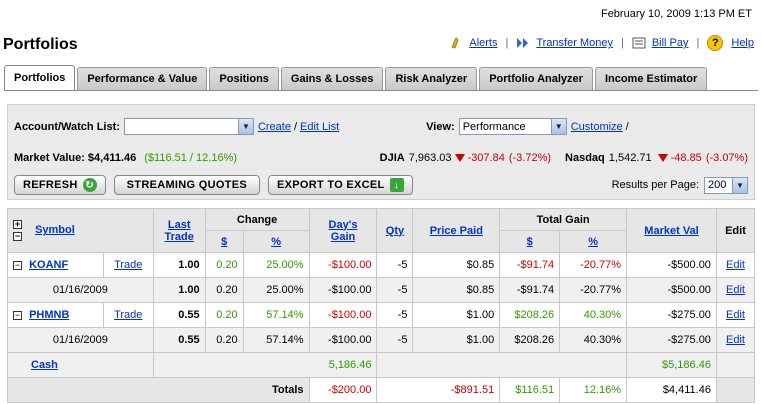 The width and height of the screenshot is (762, 404). What do you see at coordinates (244, 78) in the screenshot?
I see `tab-positions: Positions` at bounding box center [244, 78].